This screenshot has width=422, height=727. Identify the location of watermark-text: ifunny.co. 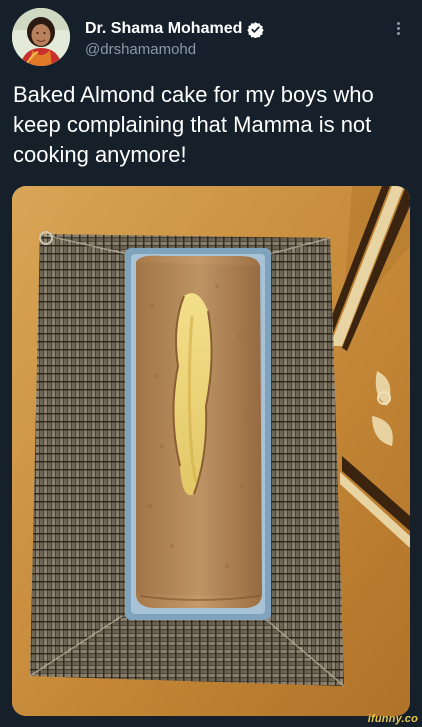
(392, 719).